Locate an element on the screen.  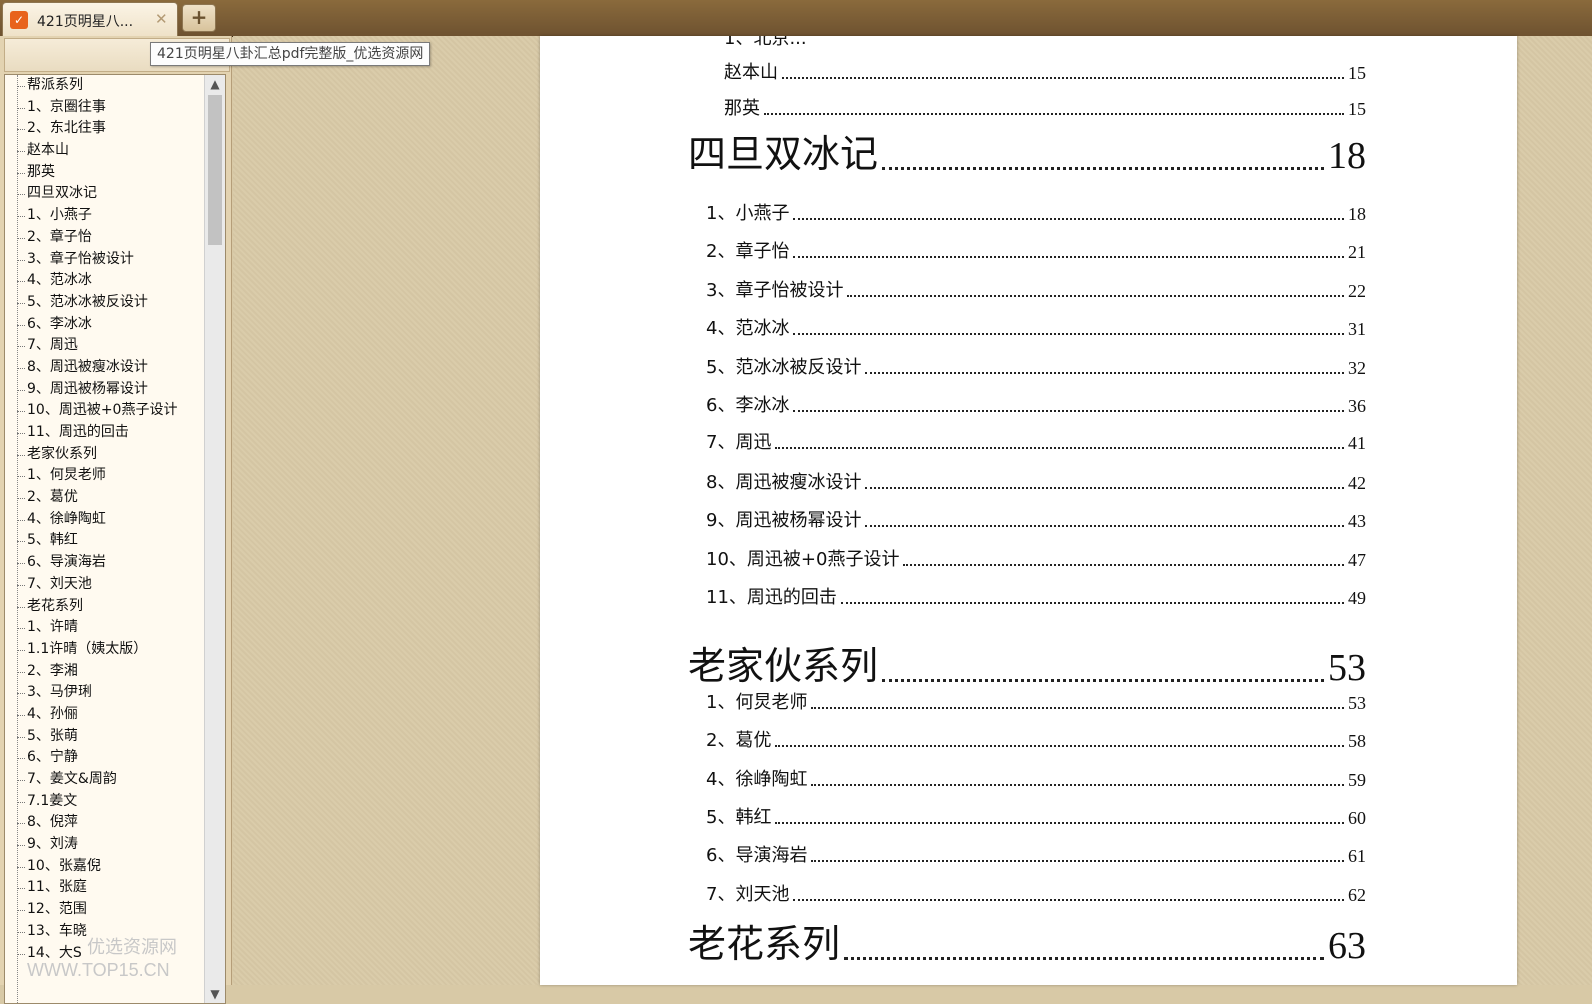
outline-item: 7.1姜文 is located at coordinates (105, 802).